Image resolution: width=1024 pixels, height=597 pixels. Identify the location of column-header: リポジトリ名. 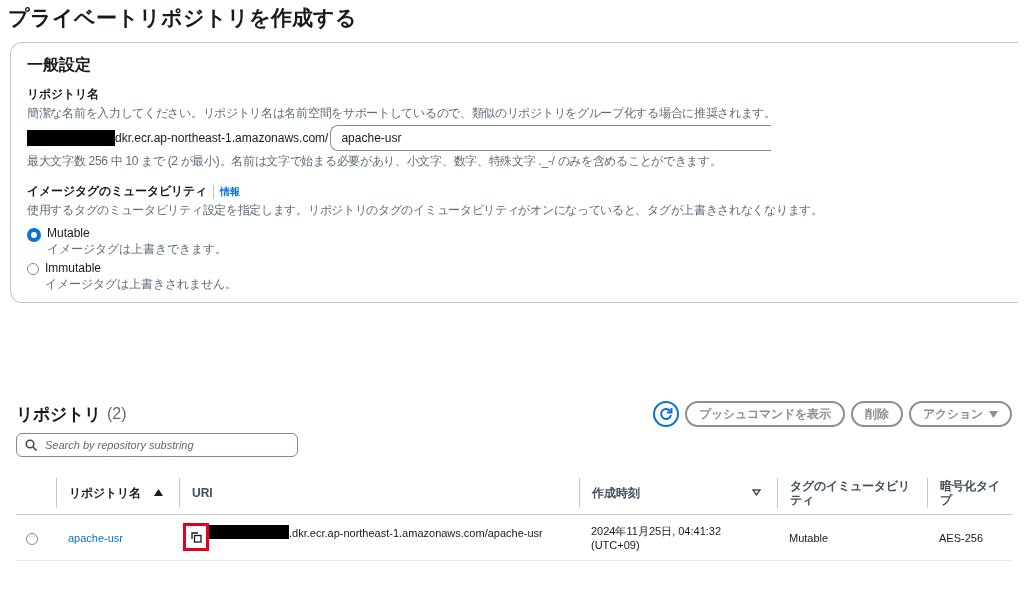
(105, 492).